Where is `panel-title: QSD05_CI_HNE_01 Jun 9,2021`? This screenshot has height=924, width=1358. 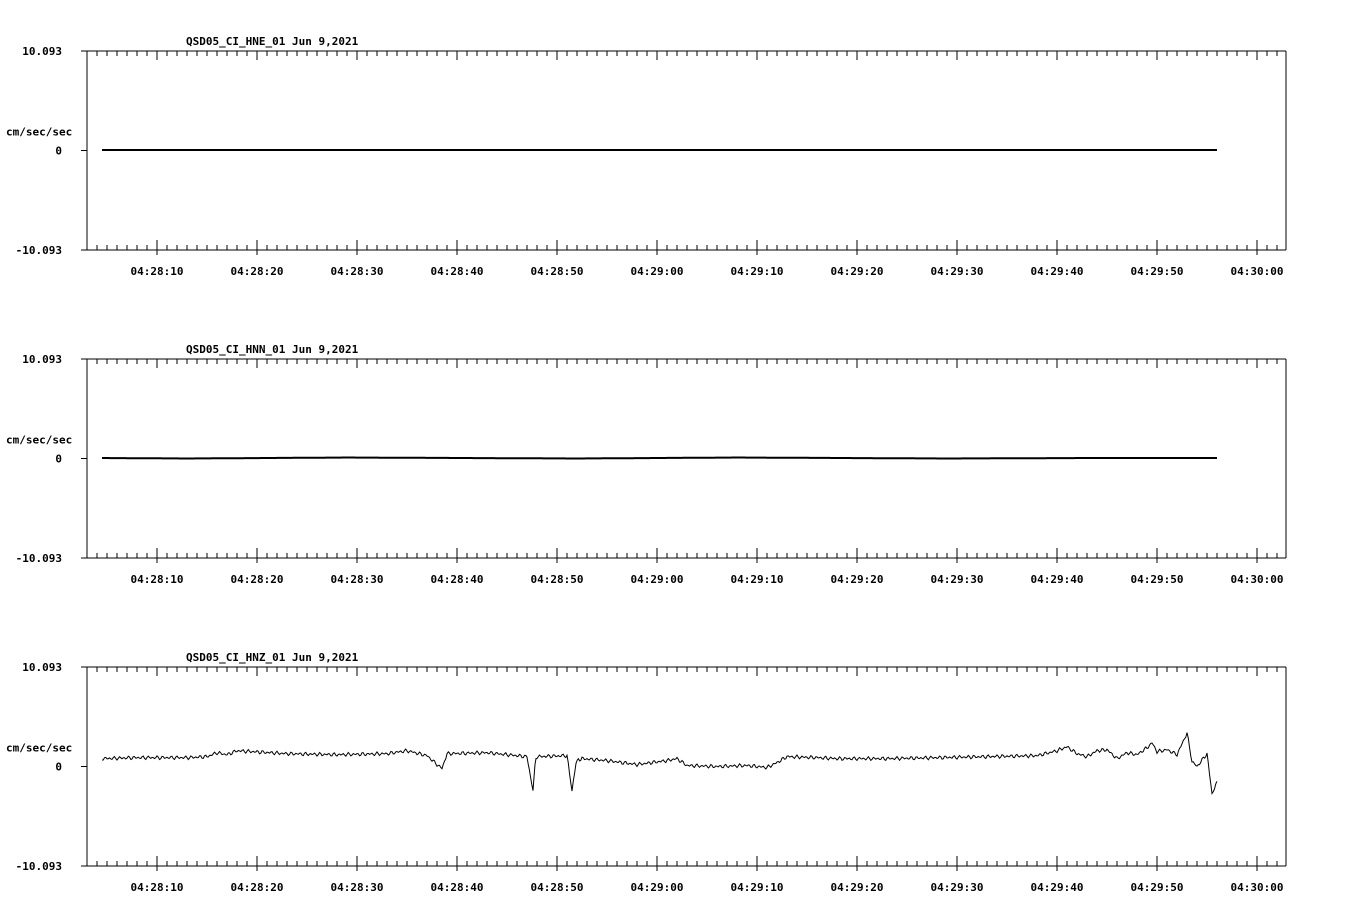 panel-title: QSD05_CI_HNE_01 Jun 9,2021 is located at coordinates (272, 41).